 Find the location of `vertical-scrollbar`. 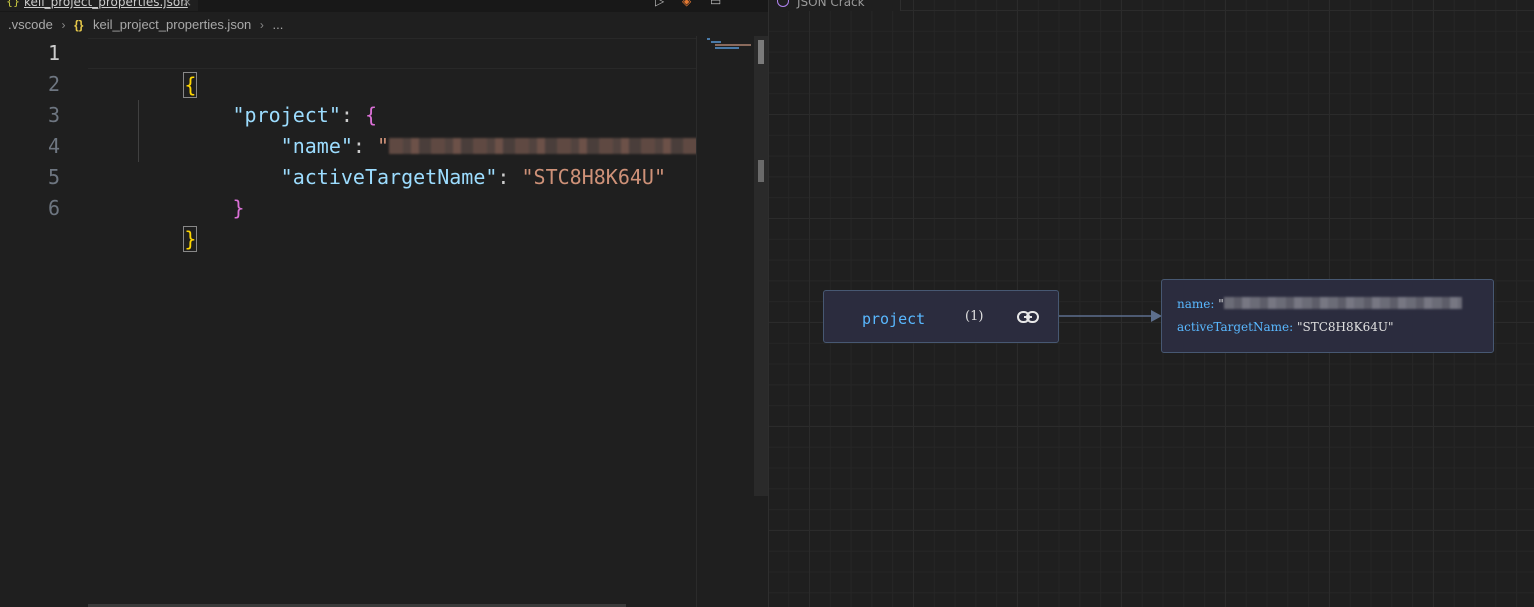

vertical-scrollbar is located at coordinates (761, 266).